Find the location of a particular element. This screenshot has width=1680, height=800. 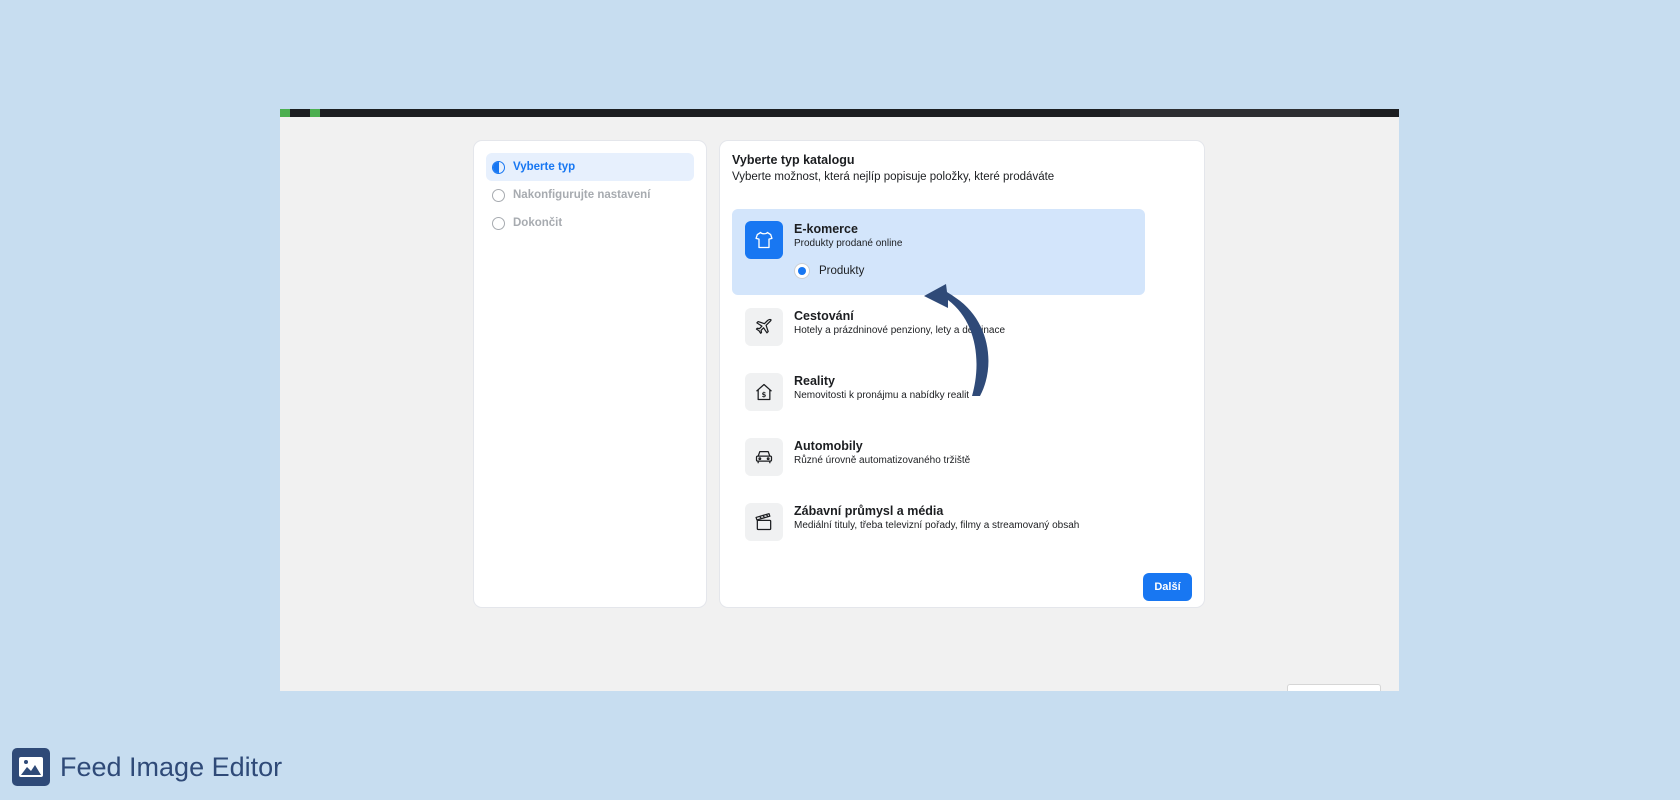

step-label: Vyberte typ is located at coordinates (544, 167).